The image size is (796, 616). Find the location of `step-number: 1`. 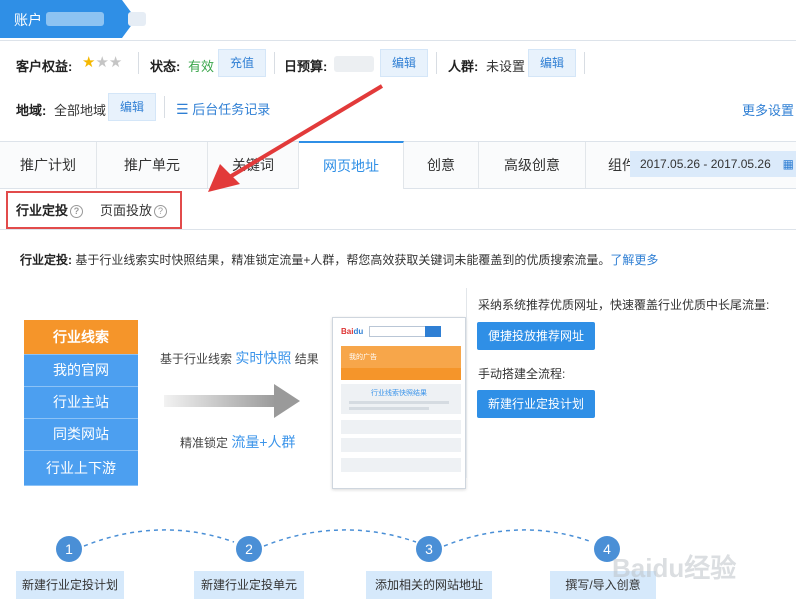

step-number: 1 is located at coordinates (69, 549).